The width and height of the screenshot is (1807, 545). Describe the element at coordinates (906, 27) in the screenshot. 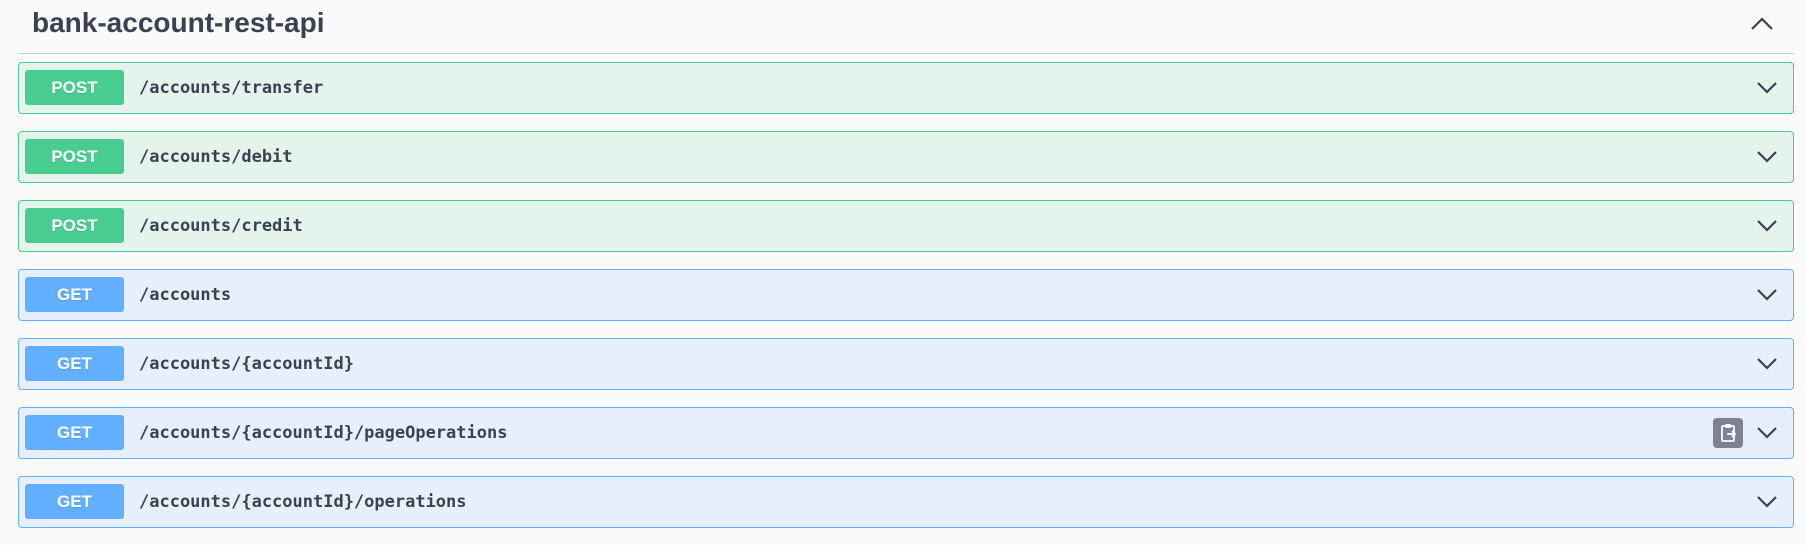

I see `section-header: bank-account-rest-api` at that location.